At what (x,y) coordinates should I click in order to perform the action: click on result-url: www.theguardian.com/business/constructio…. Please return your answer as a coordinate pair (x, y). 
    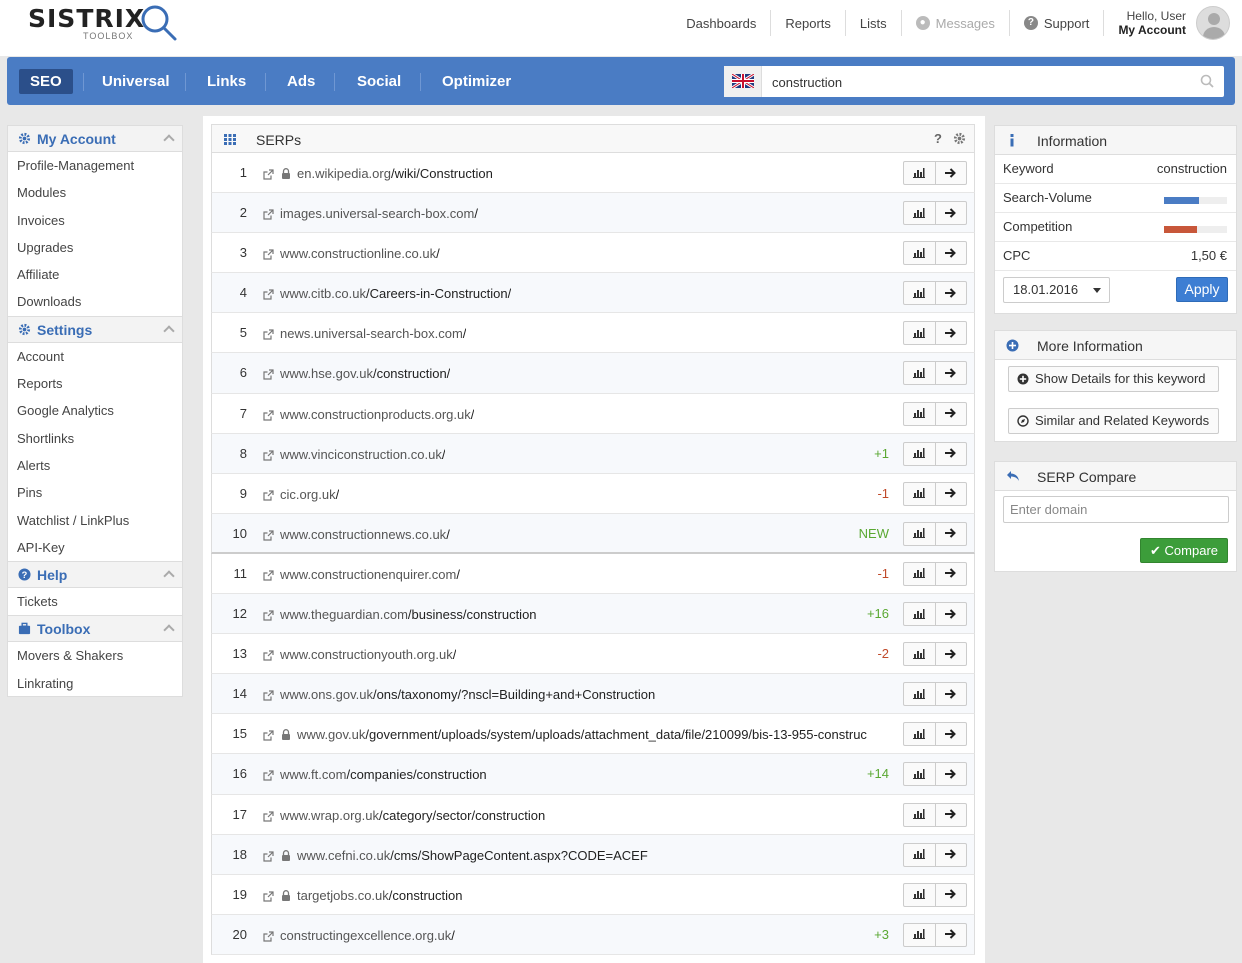
    Looking at the image, I should click on (408, 614).